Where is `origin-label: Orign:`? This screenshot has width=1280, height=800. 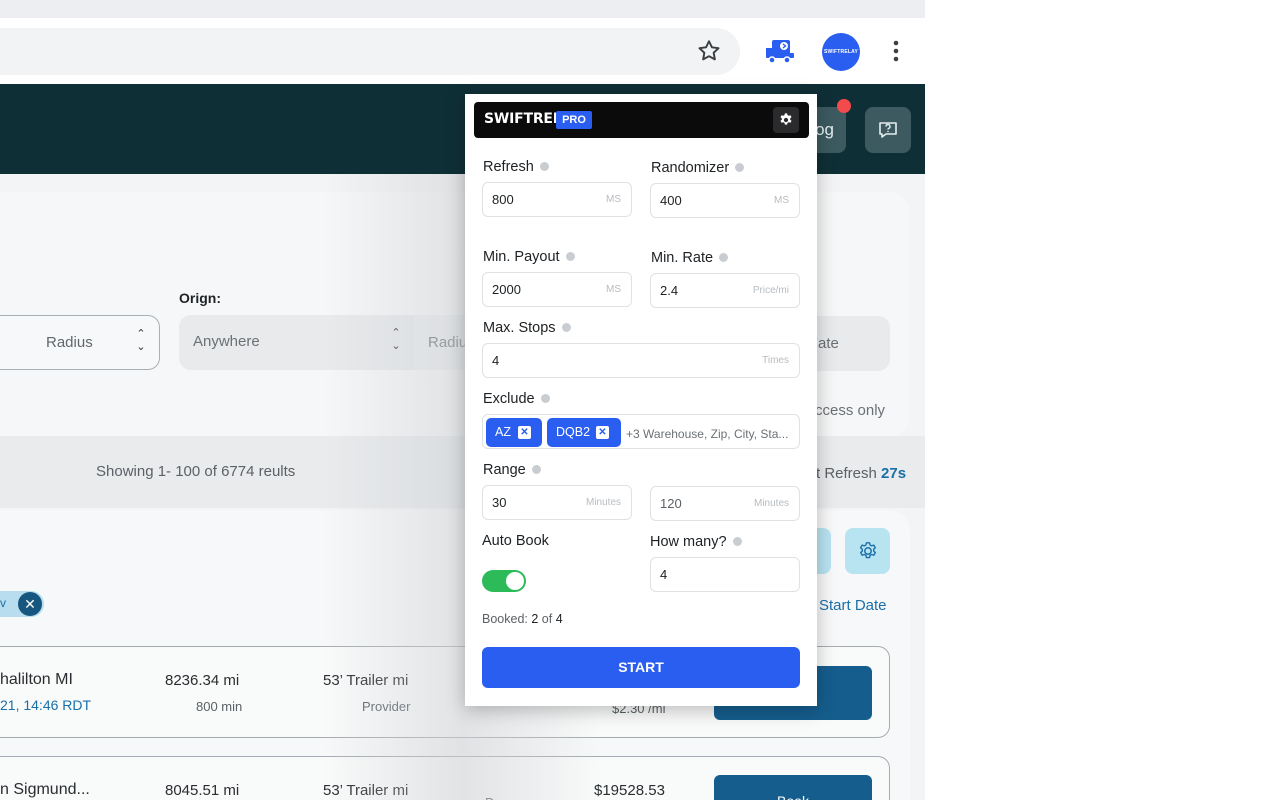
origin-label: Orign: is located at coordinates (200, 298).